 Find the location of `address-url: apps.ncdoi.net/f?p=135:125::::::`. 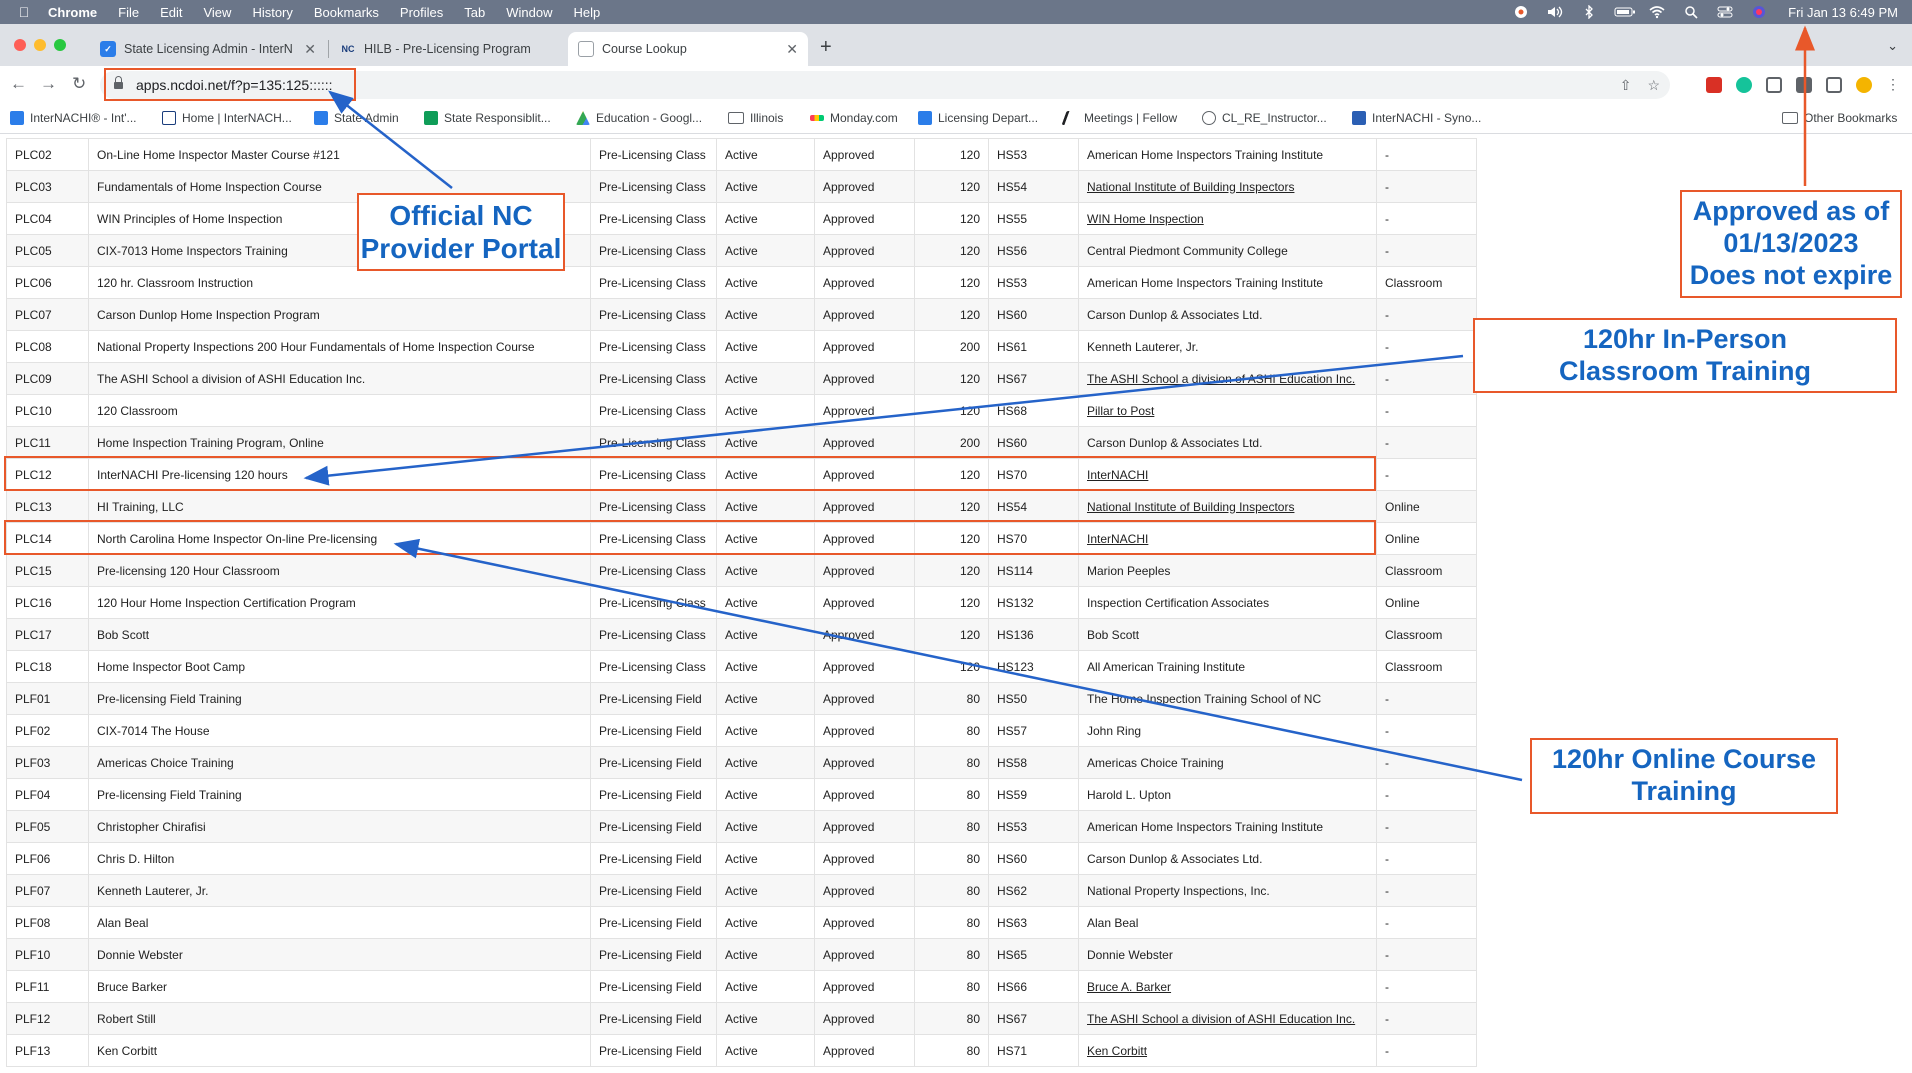

address-url: apps.ncdoi.net/f?p=135:125:::::: is located at coordinates (234, 85).